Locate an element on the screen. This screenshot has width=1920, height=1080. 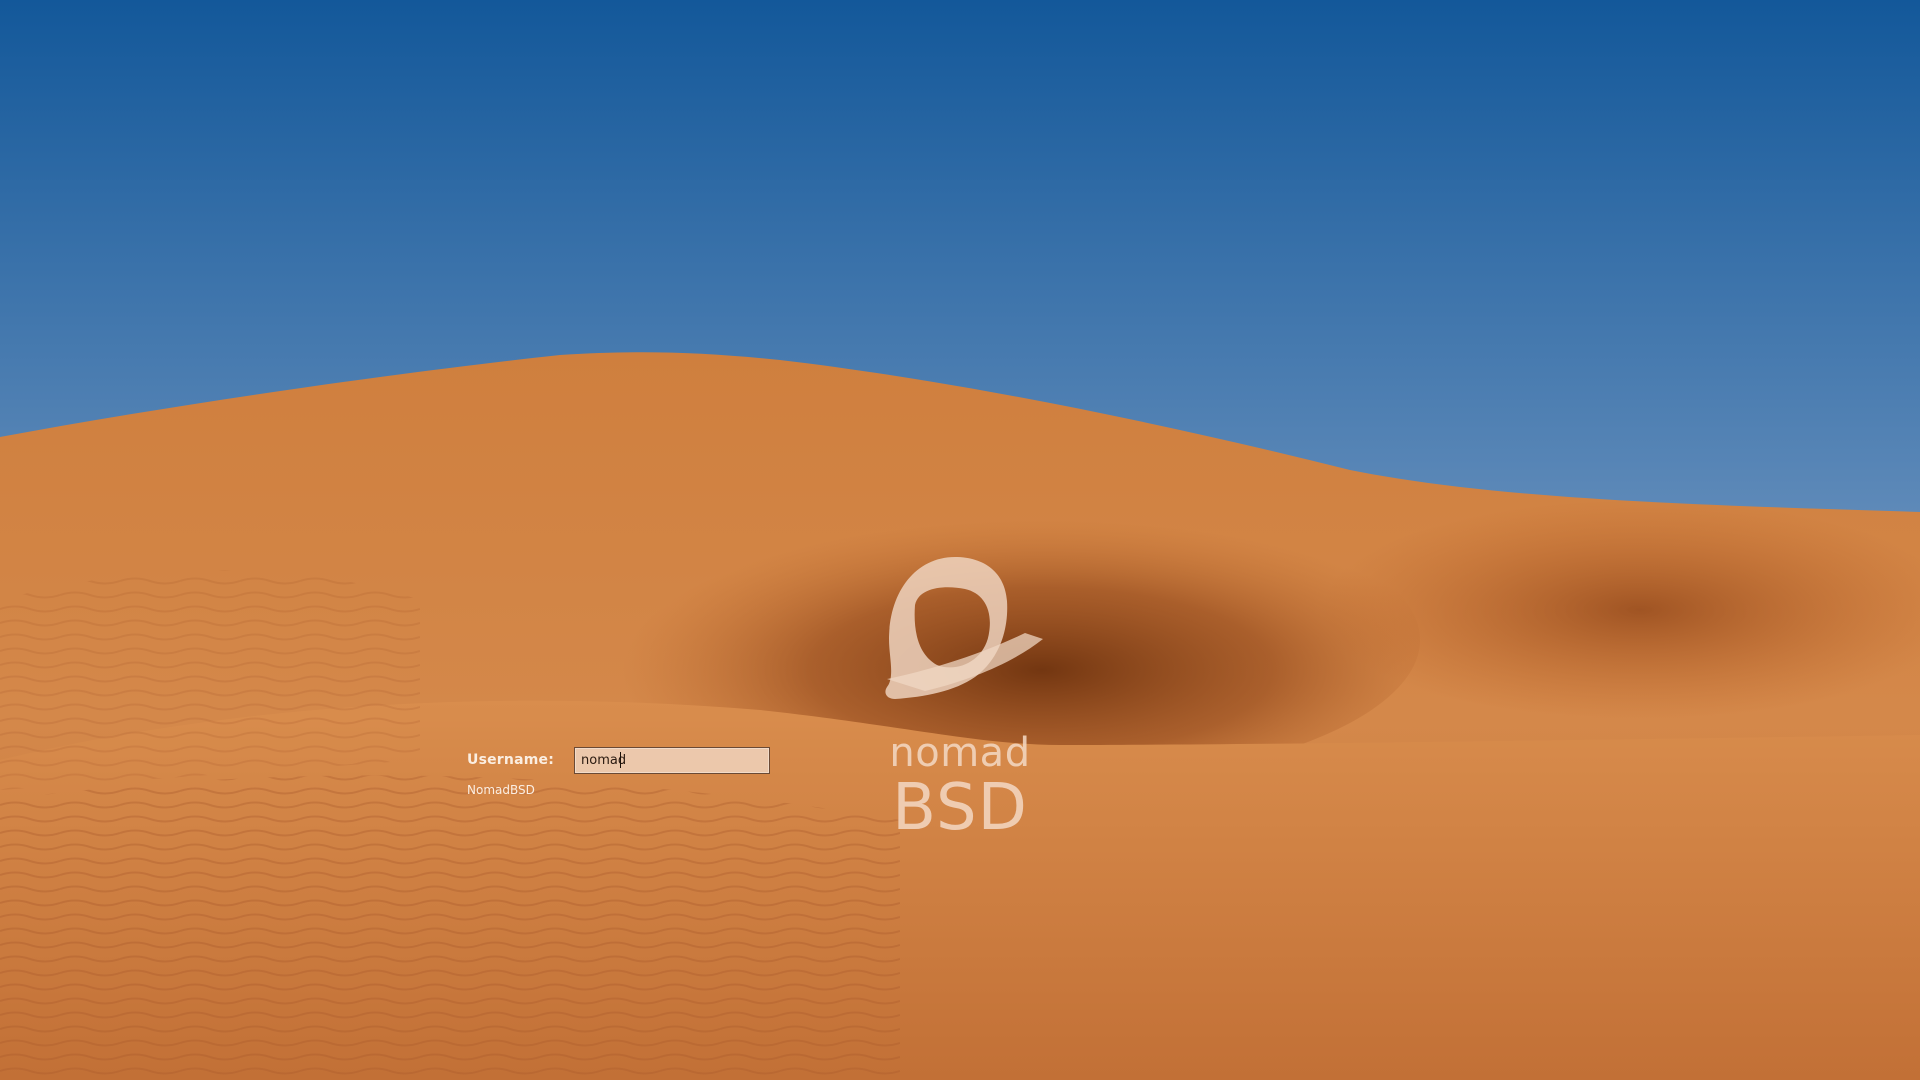
nomadbsd-branding: nomad BSD is located at coordinates (960, 703).